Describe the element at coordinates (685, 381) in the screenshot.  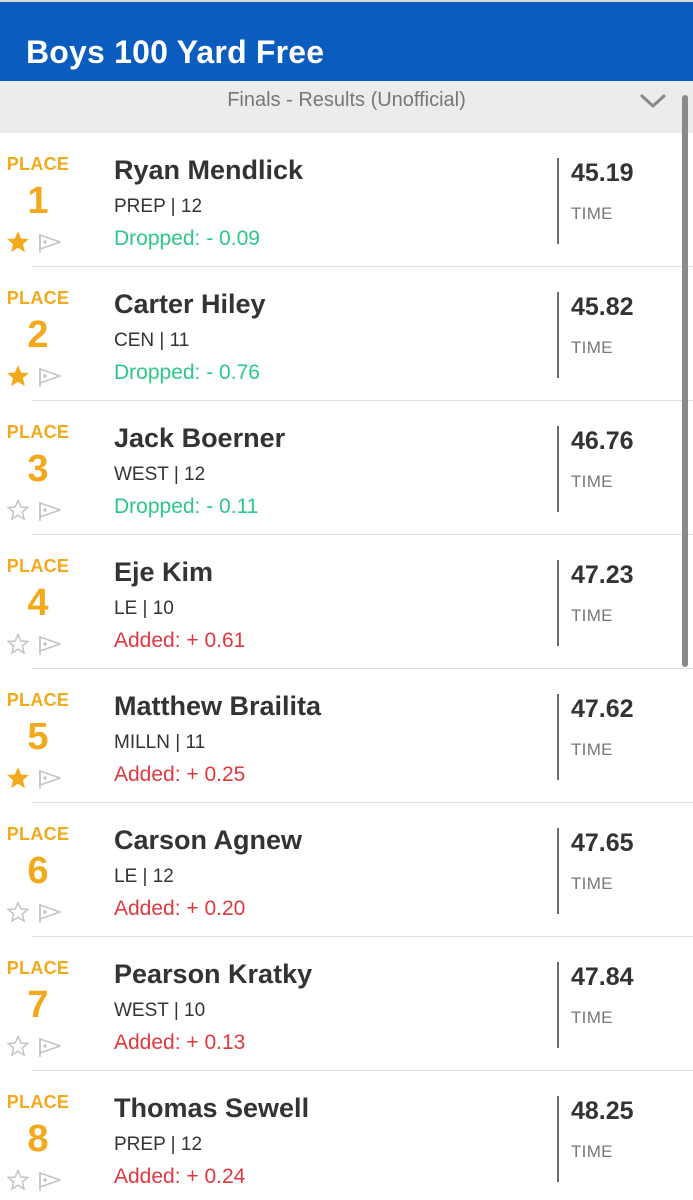
I see `scrollbar` at that location.